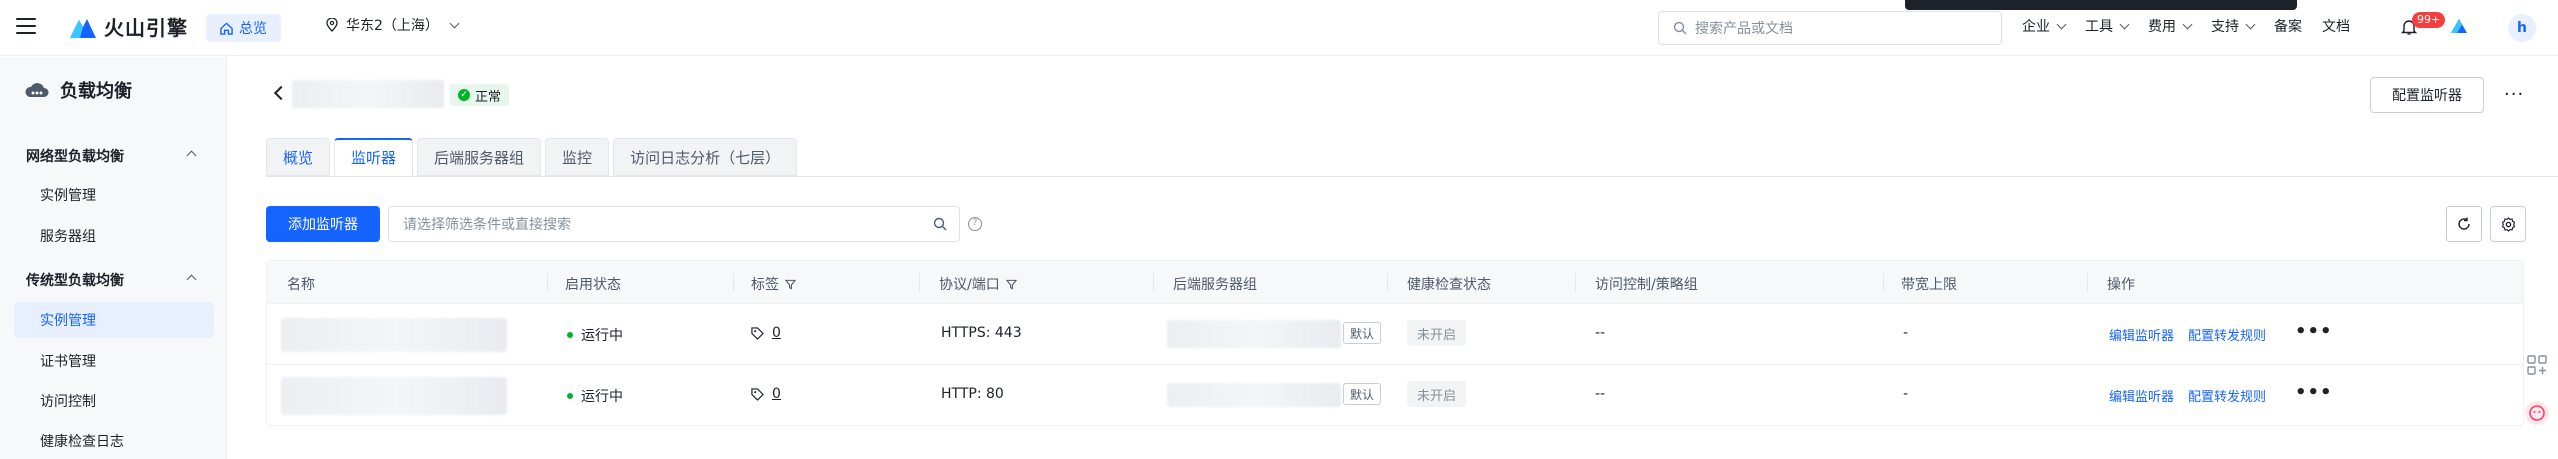  Describe the element at coordinates (2225, 27) in the screenshot. I see `nav-support-label: 支持` at that location.